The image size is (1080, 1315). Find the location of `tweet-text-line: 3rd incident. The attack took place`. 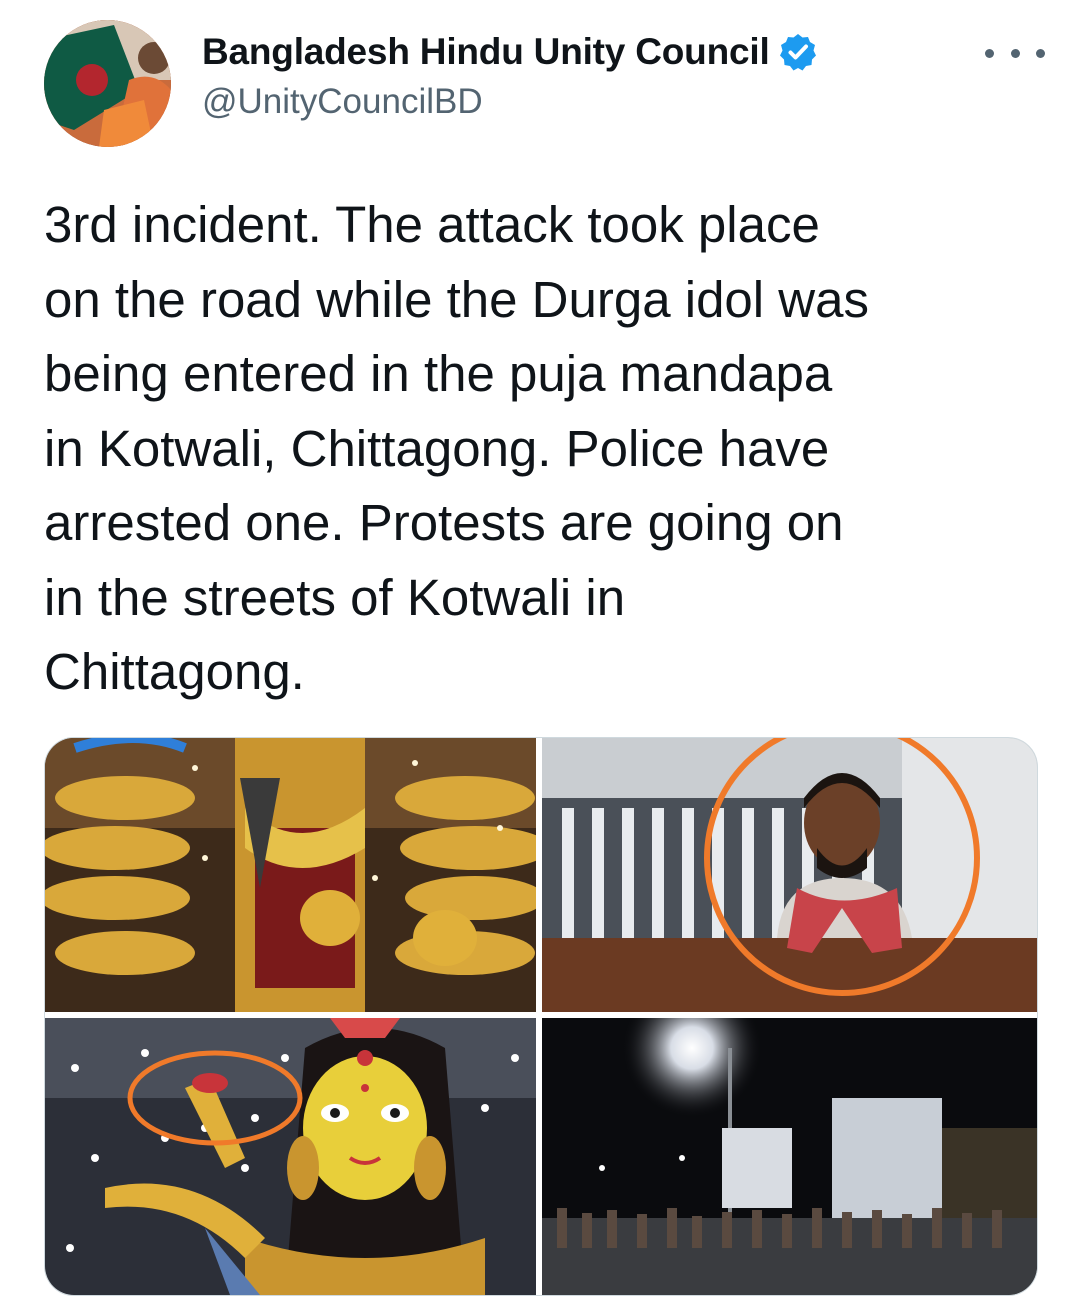

tweet-text-line: 3rd incident. The attack took place is located at coordinates (432, 224).